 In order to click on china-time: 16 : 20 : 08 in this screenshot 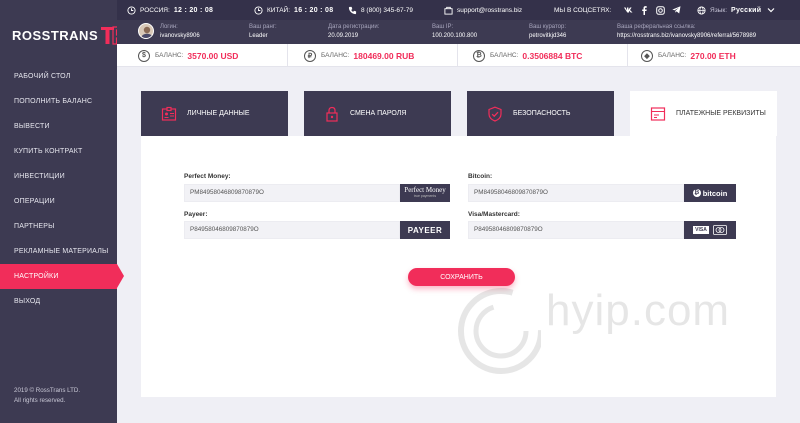, I will do `click(314, 10)`.